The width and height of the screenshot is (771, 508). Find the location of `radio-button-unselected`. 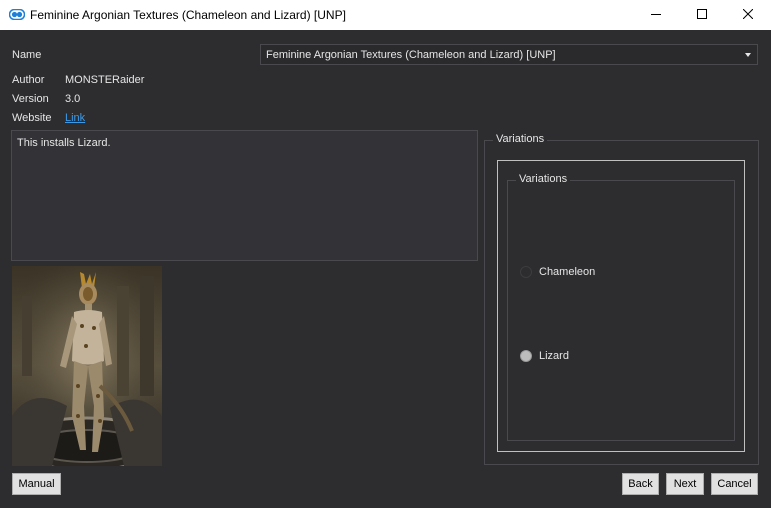

radio-button-unselected is located at coordinates (526, 272).